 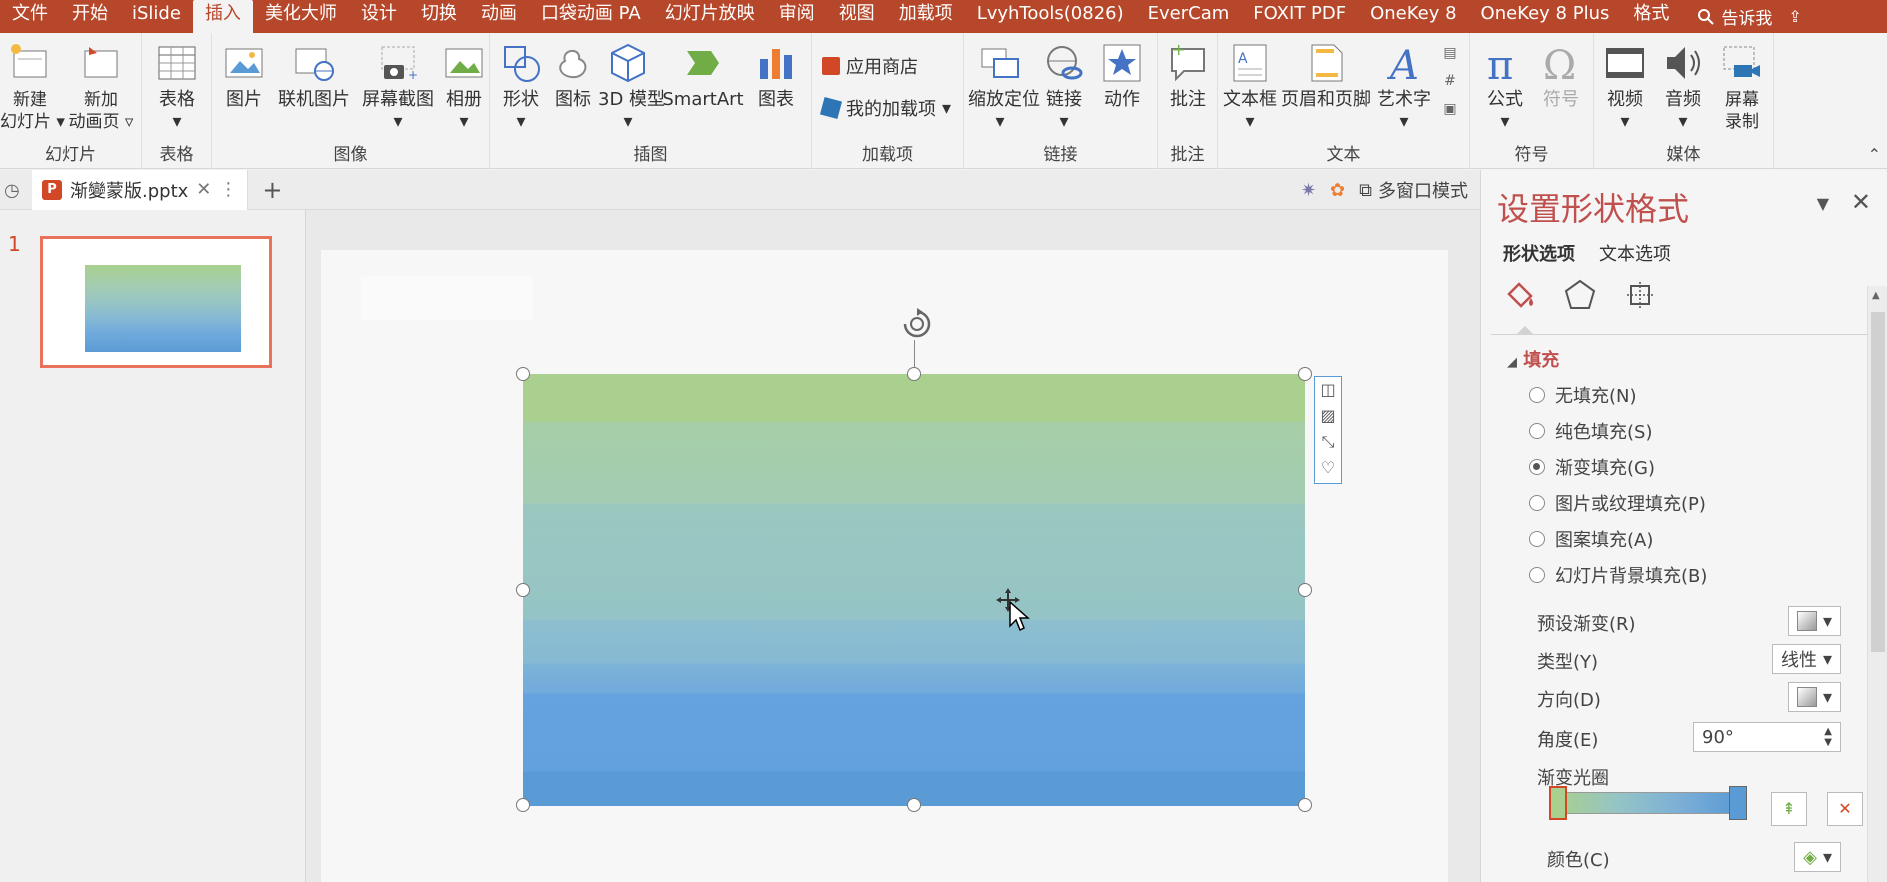 I want to click on resize-handle-top-left, so click(x=523, y=374).